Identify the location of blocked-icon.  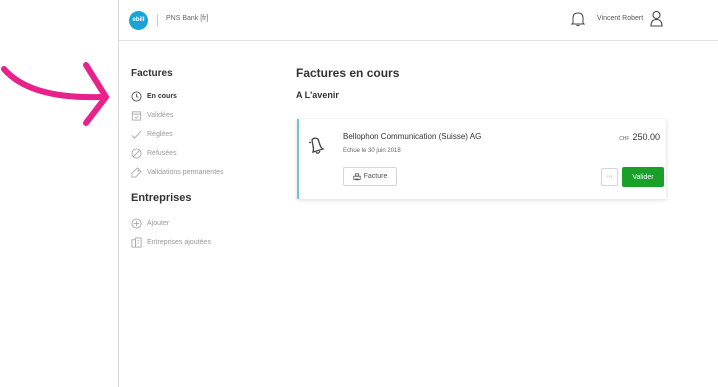
(136, 153).